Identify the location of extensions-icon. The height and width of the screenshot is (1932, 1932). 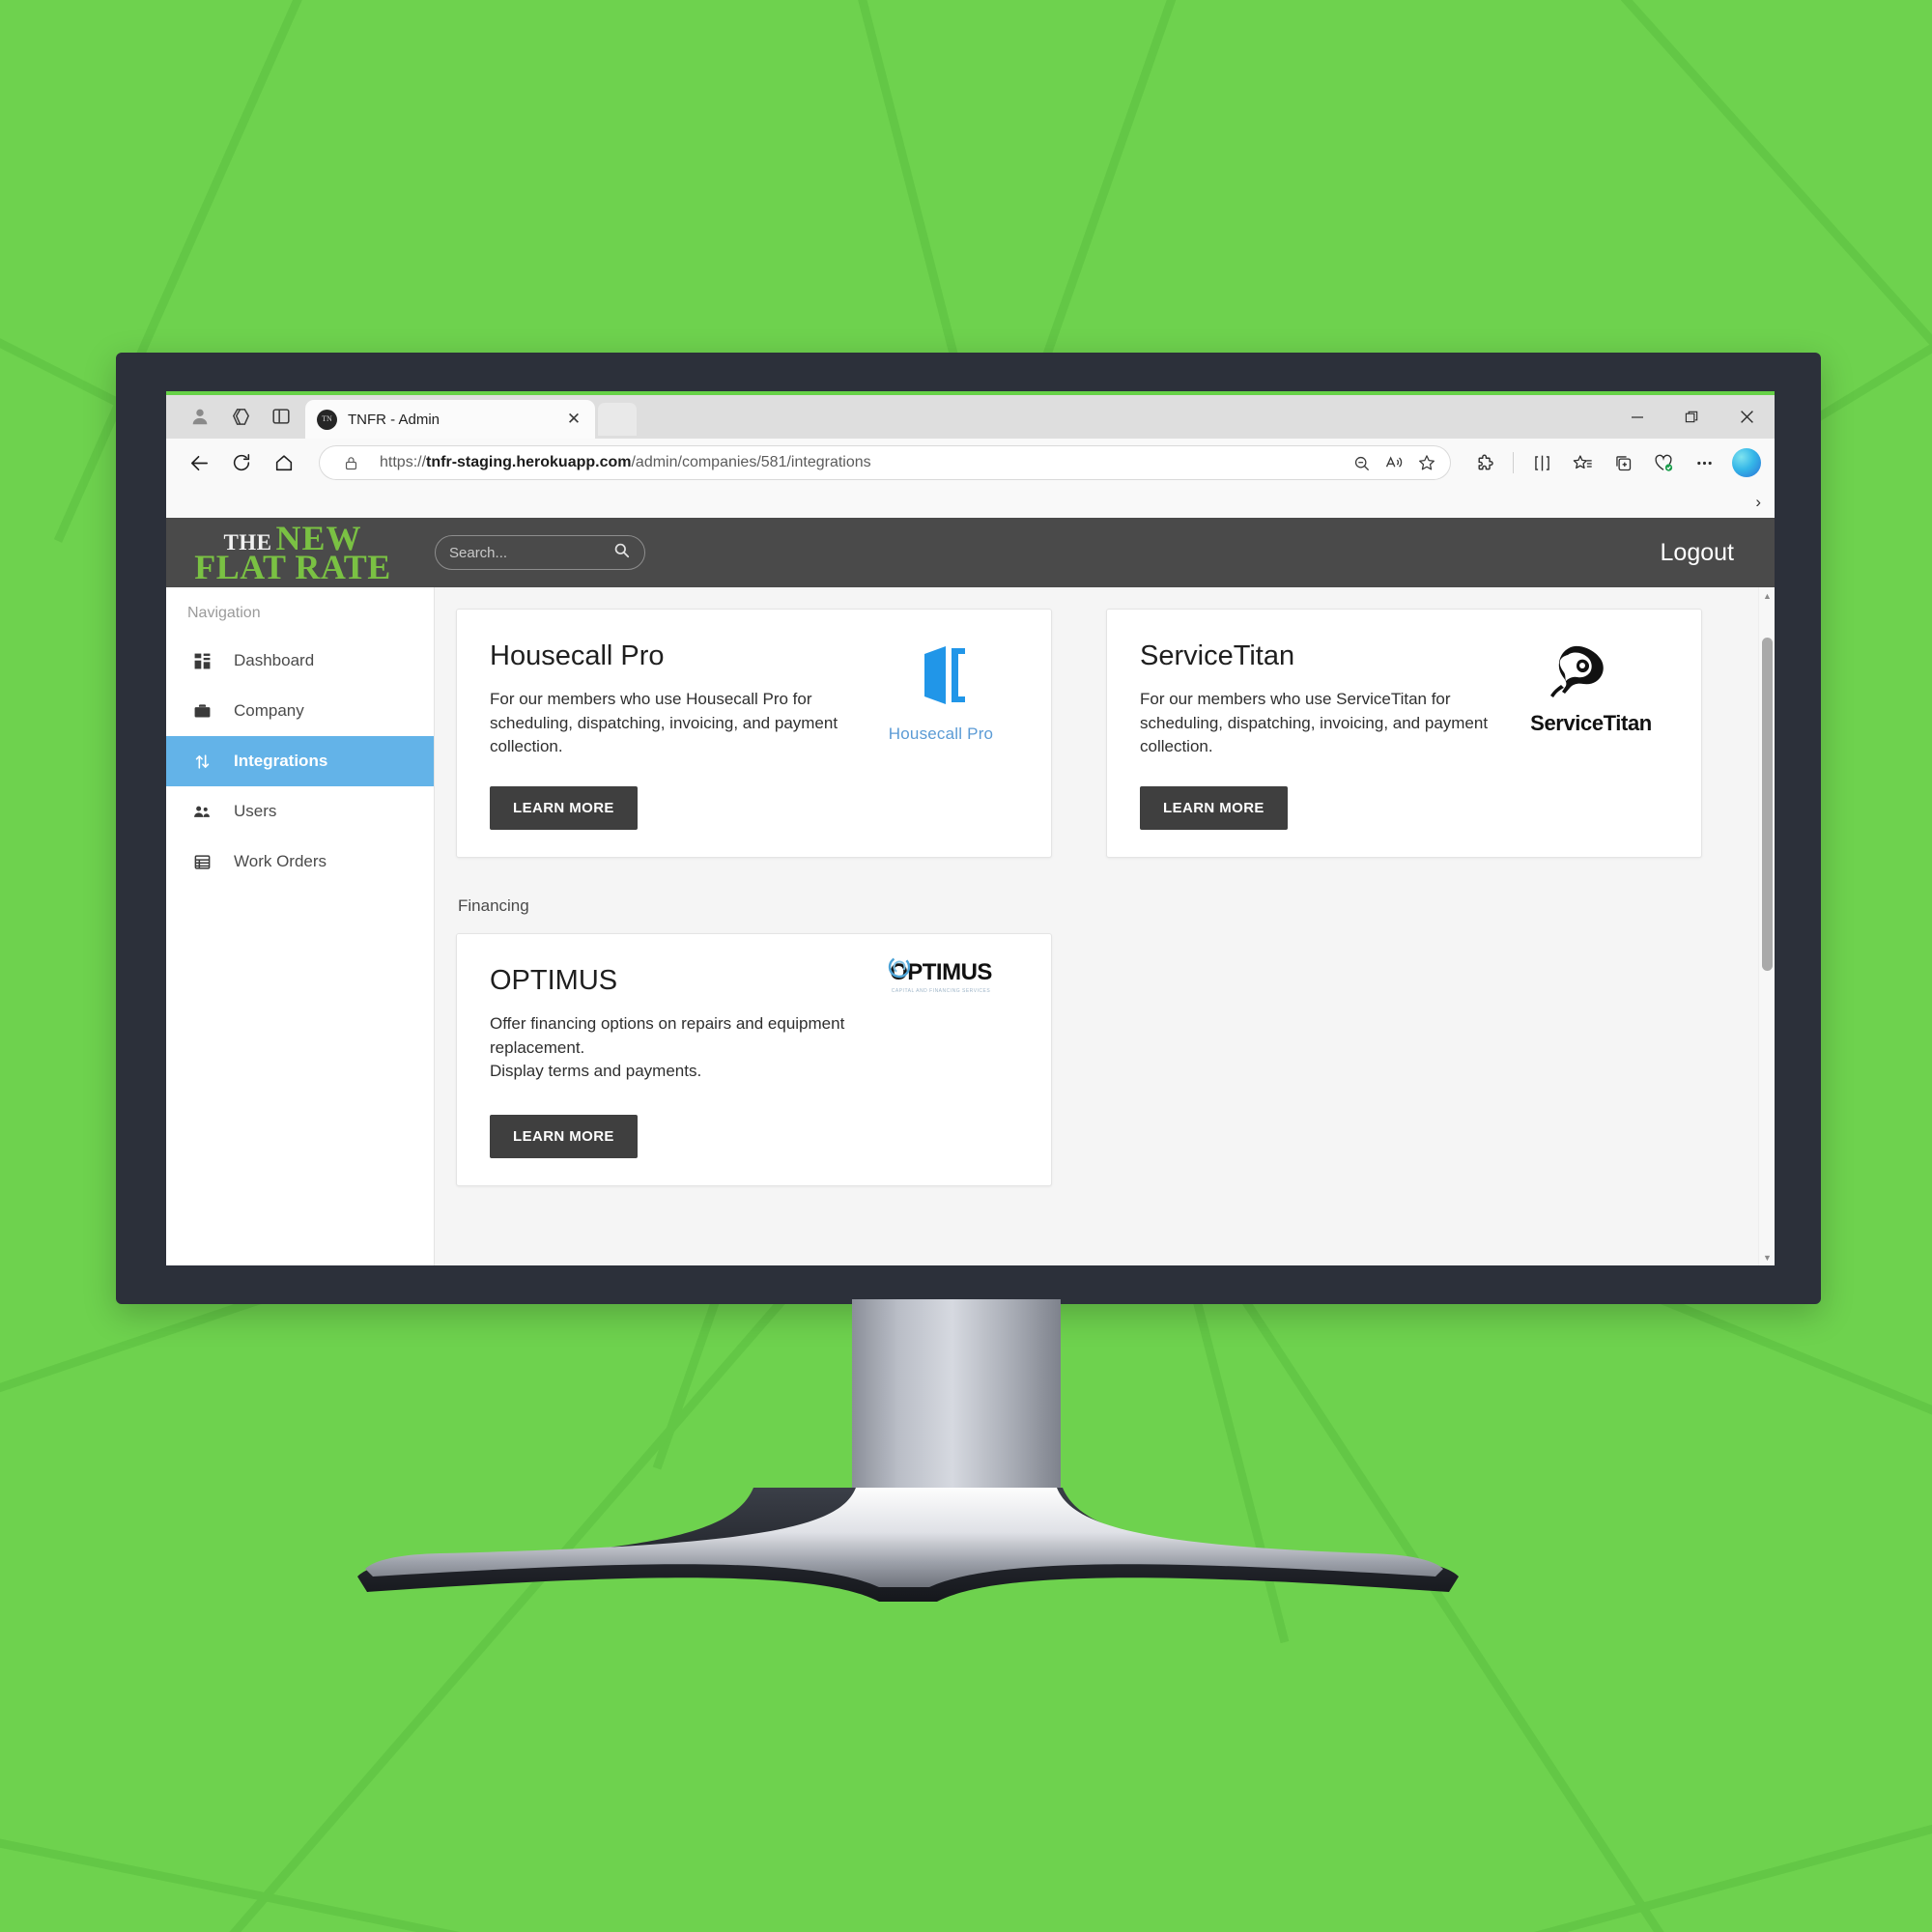
(1484, 462).